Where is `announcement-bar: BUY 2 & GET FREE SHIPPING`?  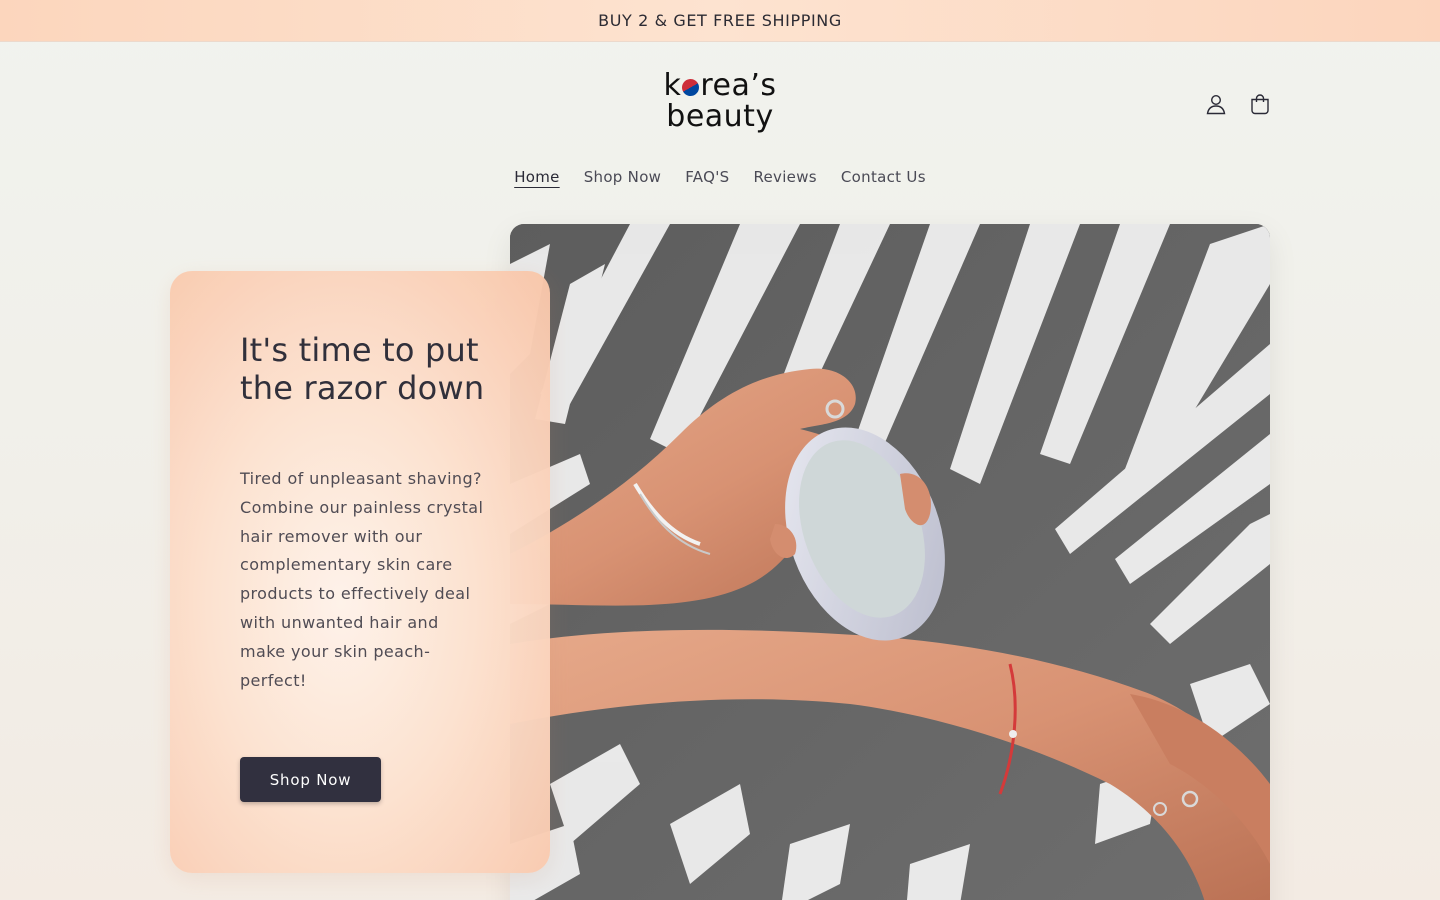
announcement-bar: BUY 2 & GET FREE SHIPPING is located at coordinates (720, 21).